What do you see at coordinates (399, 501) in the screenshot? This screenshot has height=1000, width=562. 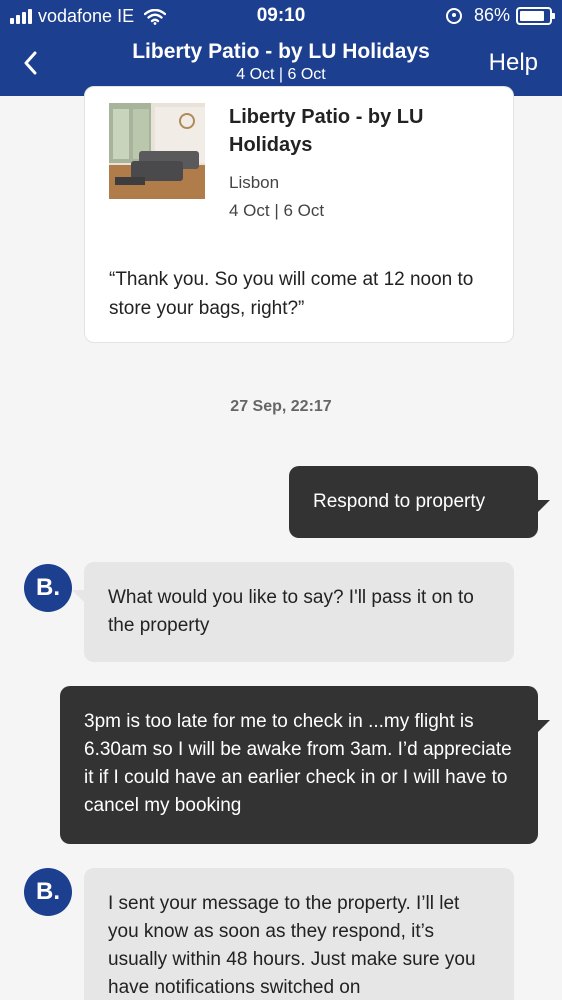 I see `message-text: Respond to property` at bounding box center [399, 501].